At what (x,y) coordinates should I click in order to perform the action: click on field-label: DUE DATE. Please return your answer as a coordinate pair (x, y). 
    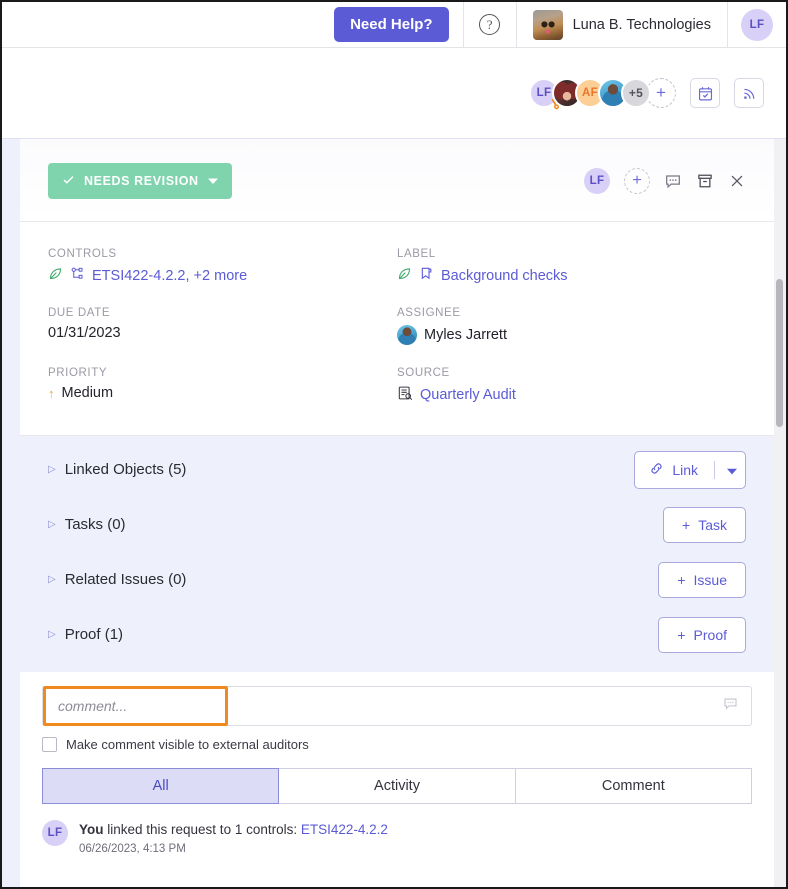
    Looking at the image, I should click on (79, 313).